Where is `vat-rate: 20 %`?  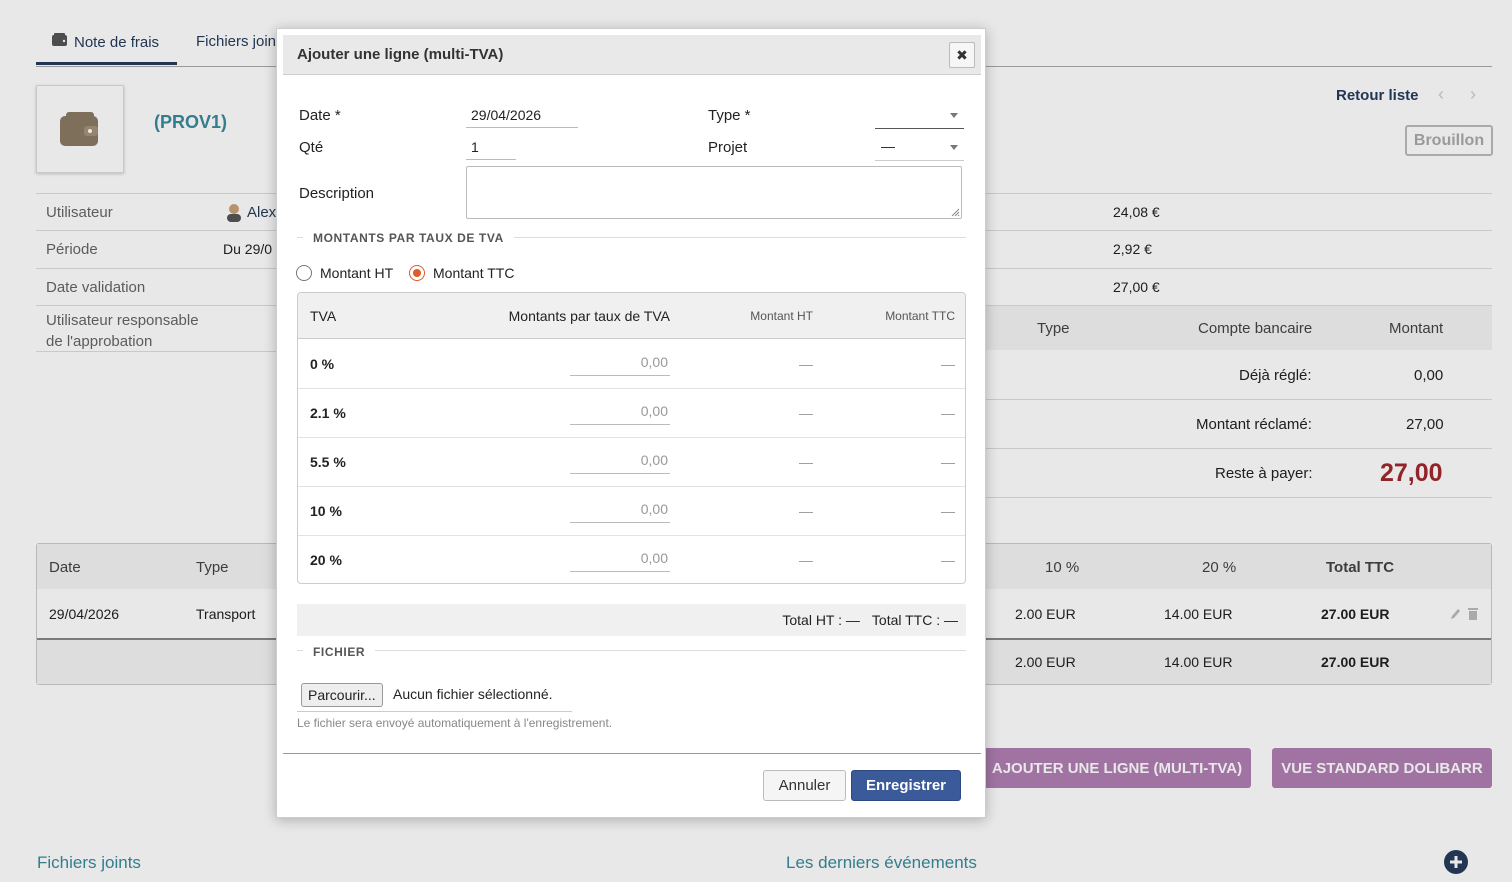 vat-rate: 20 % is located at coordinates (326, 560).